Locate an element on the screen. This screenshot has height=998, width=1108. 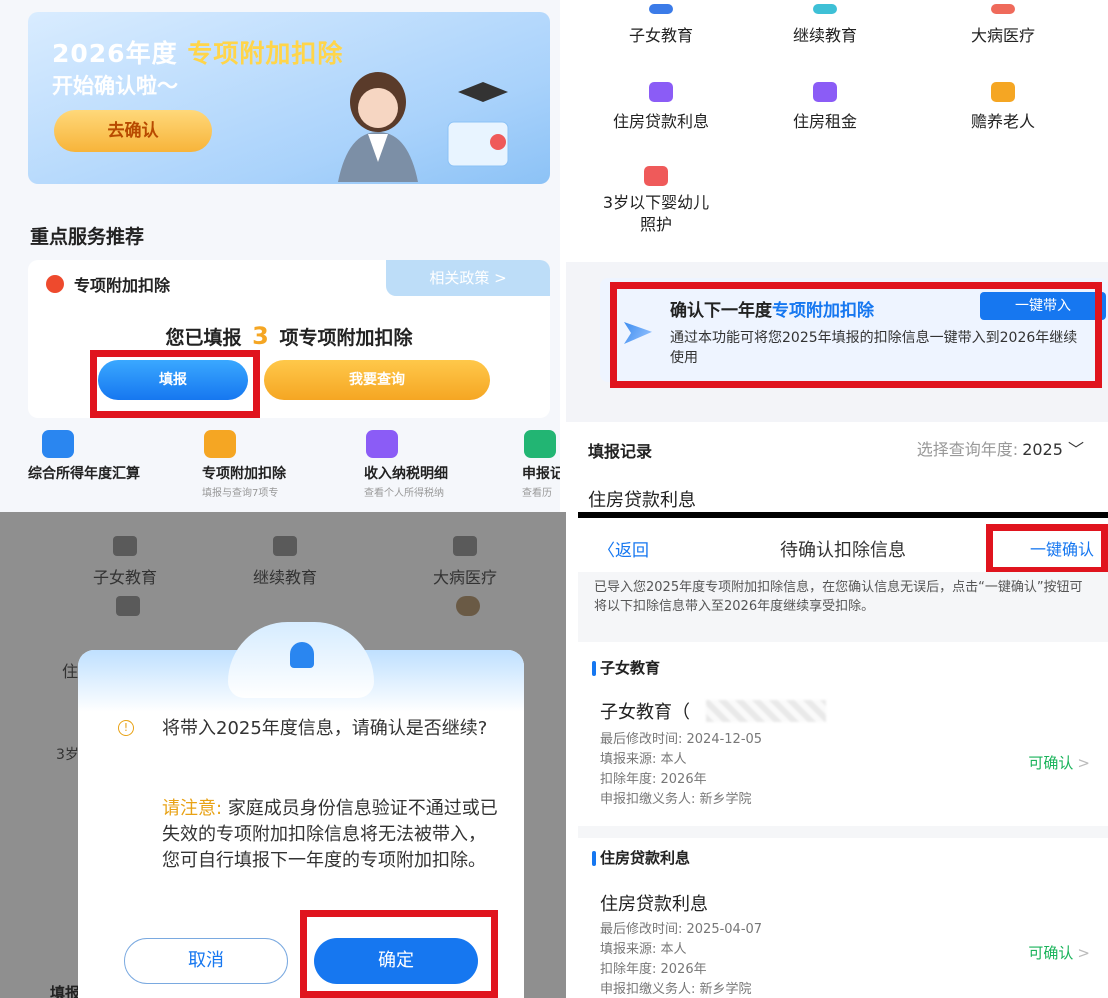
cat-continuing-education: 继续教育 is located at coordinates (825, 25).